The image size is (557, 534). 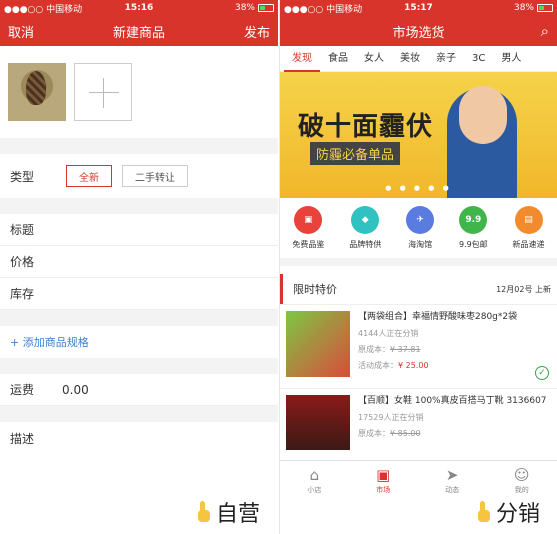 I want to click on caption: 分销, so click(x=508, y=512).